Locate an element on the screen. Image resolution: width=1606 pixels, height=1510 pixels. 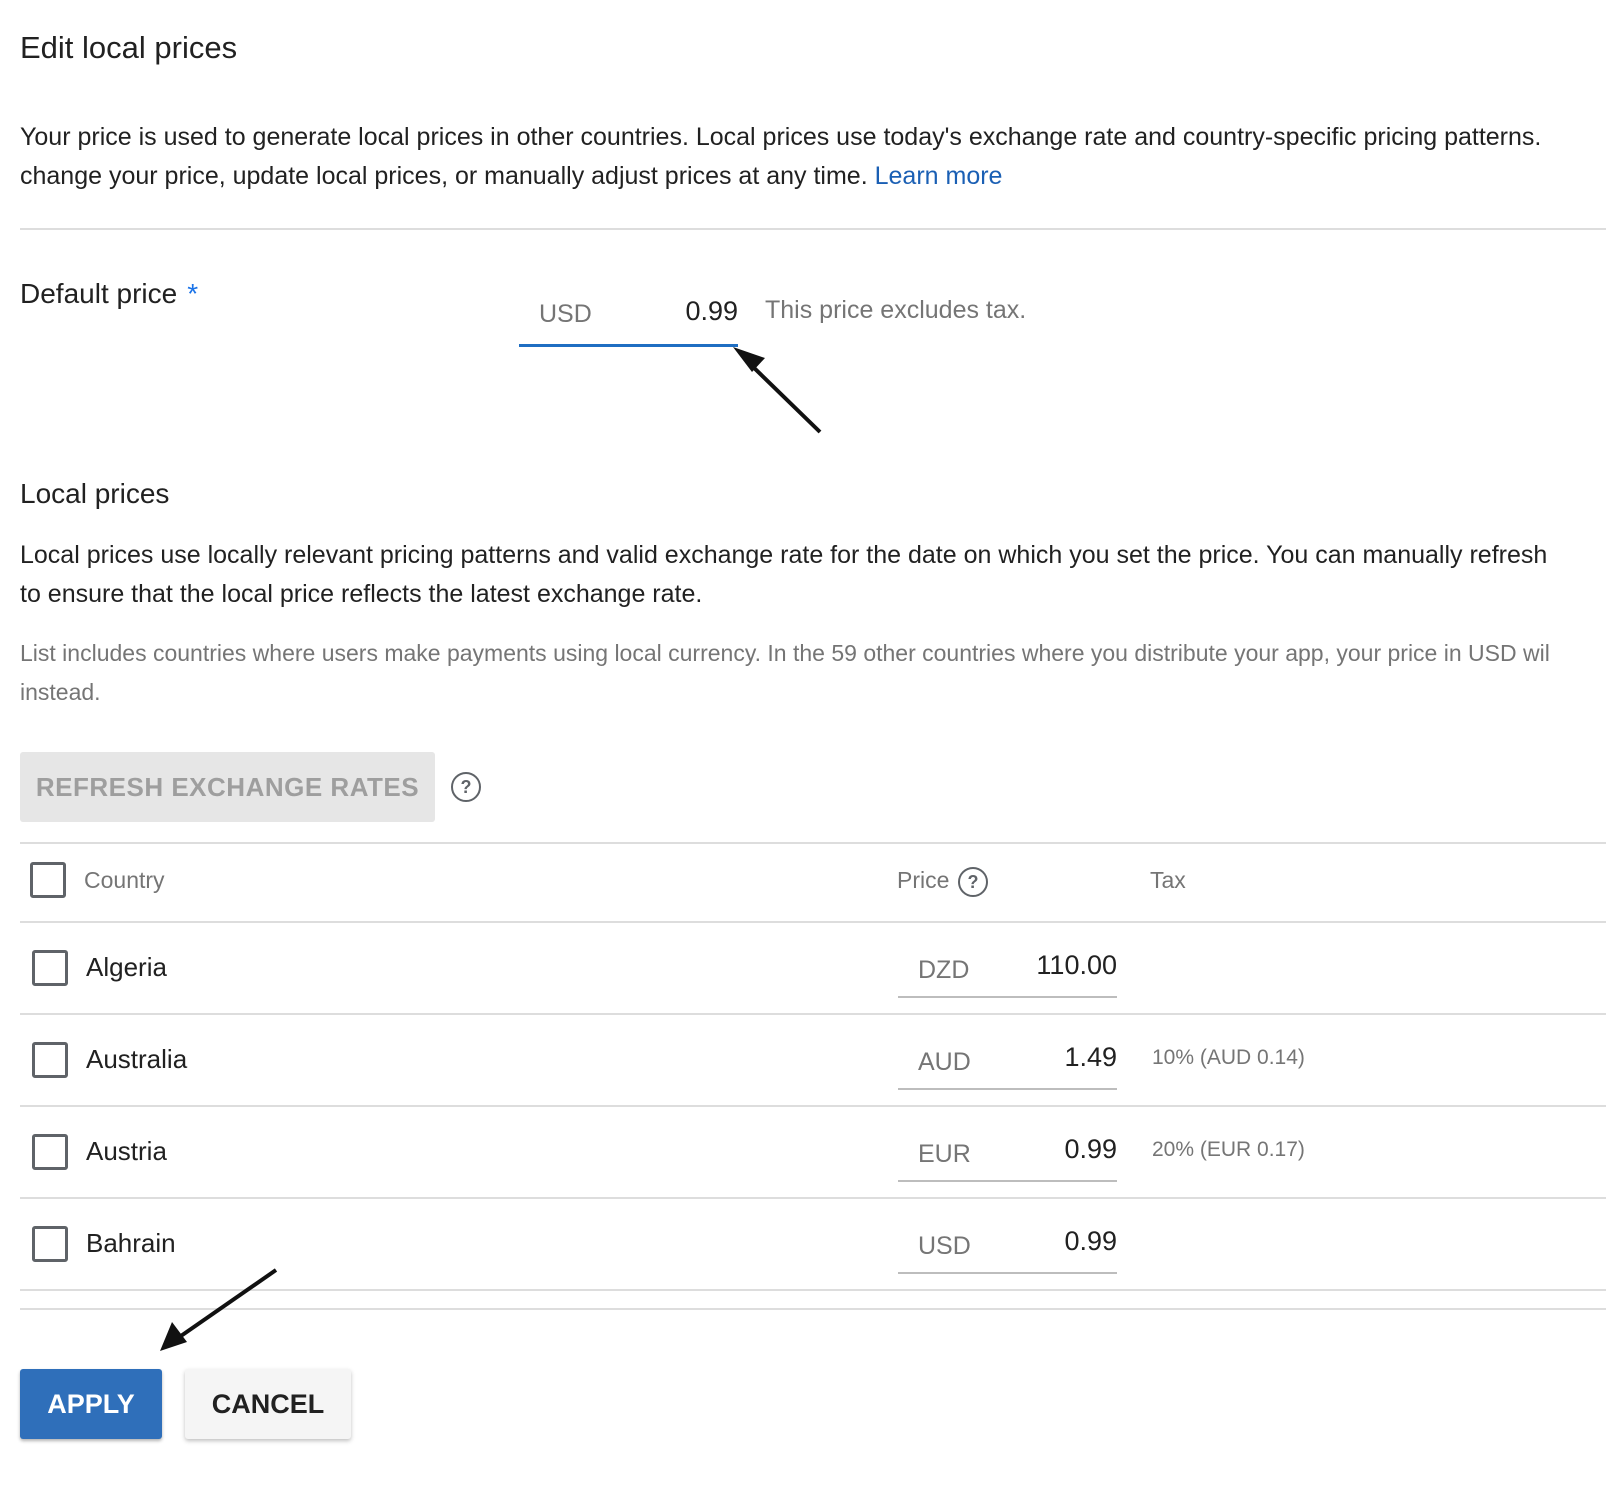
apply-button: APPLY is located at coordinates (91, 1404).